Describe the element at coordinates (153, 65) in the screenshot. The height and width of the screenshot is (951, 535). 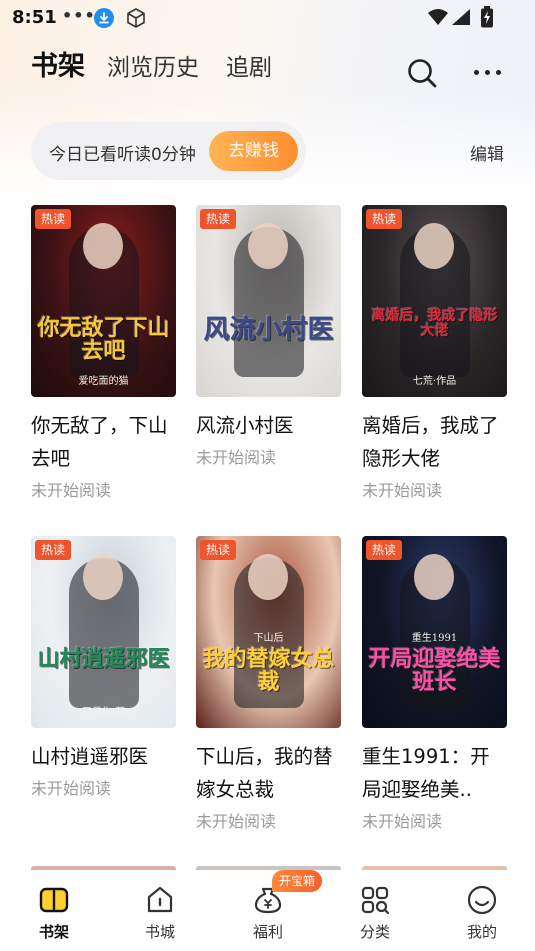
I see `tab-history: 浏览历史` at that location.